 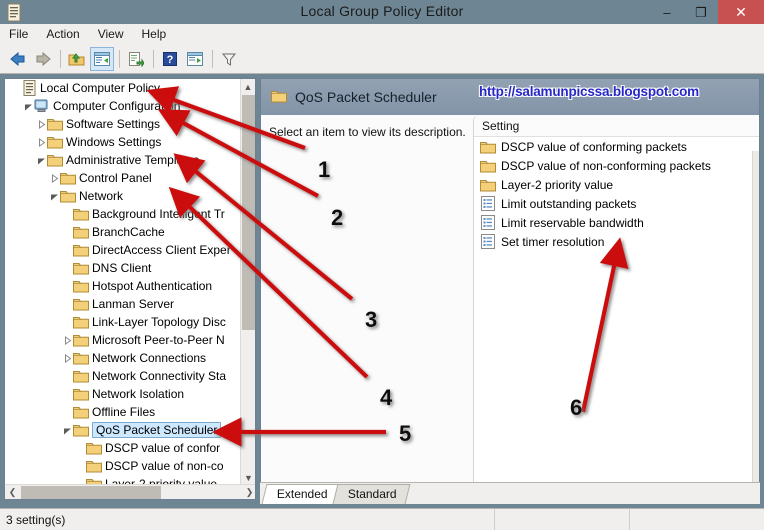 What do you see at coordinates (616, 203) in the screenshot?
I see `settings-list-row: Limit outstanding packets` at bounding box center [616, 203].